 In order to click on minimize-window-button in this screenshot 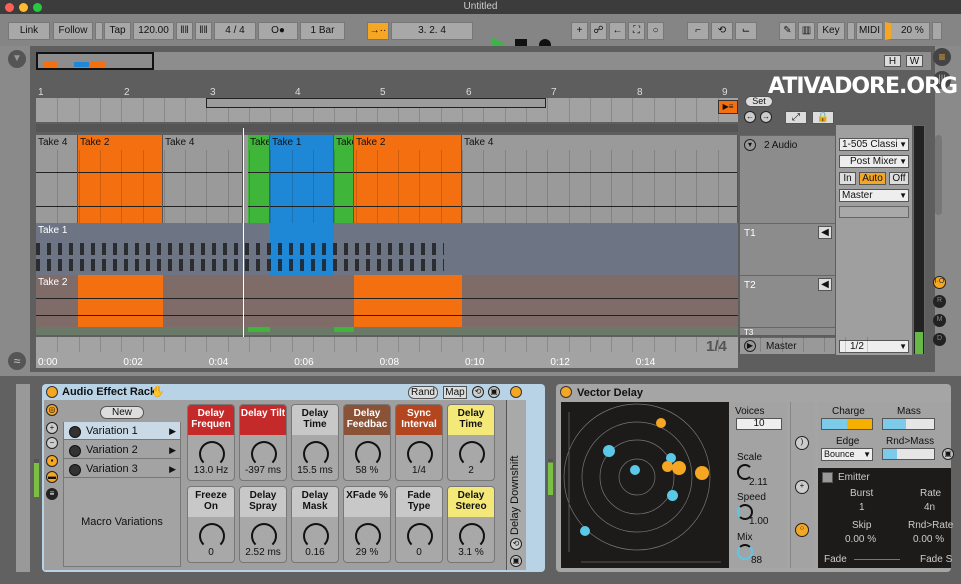, I will do `click(23, 7)`.